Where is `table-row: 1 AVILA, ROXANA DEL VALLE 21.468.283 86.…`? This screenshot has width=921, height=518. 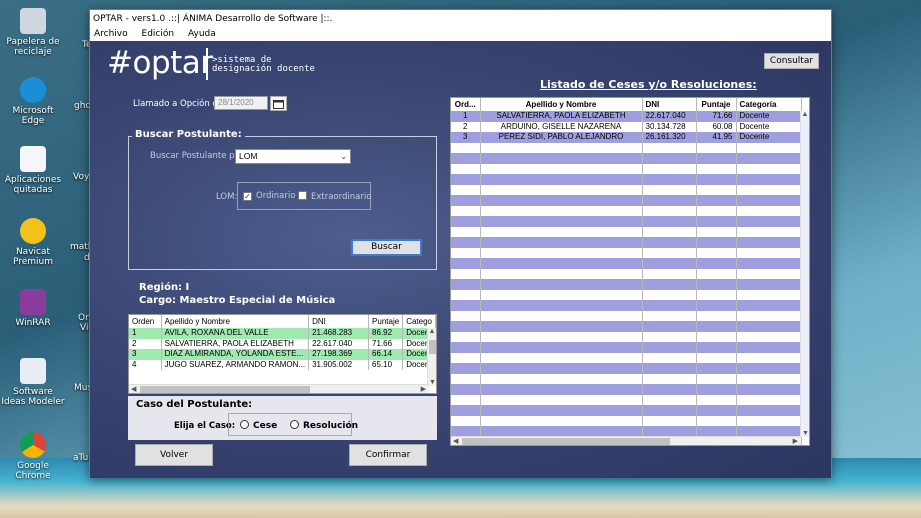
table-row: 1 AVILA, ROXANA DEL VALLE 21.468.283 86.… is located at coordinates (282, 333).